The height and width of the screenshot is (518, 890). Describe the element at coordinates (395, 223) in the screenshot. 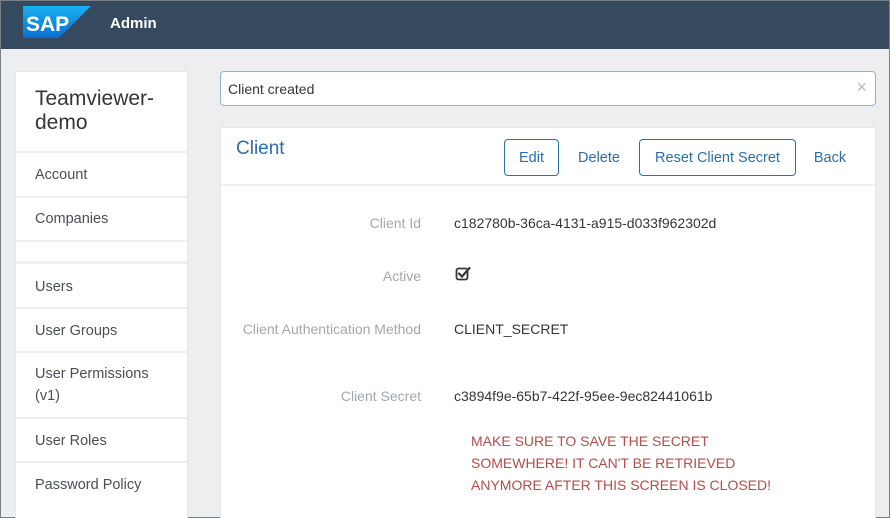

I see `client-id-label: Client Id` at that location.